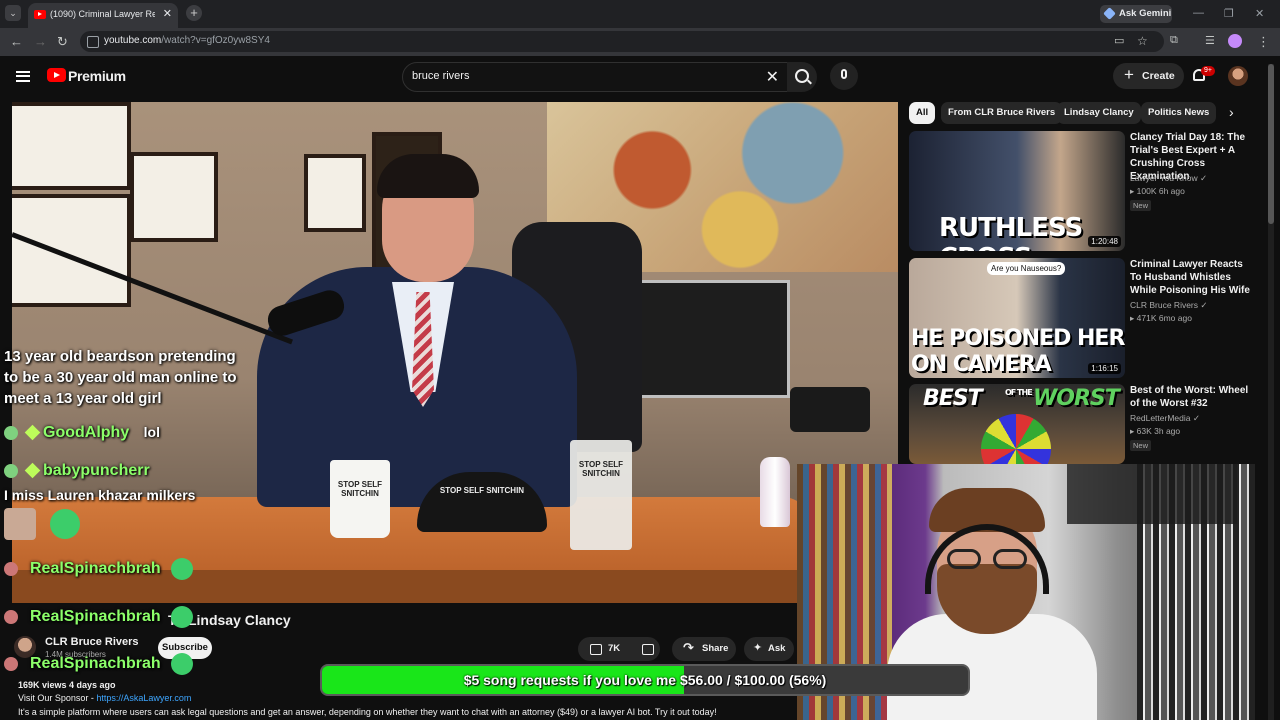 The width and height of the screenshot is (1280, 720). Describe the element at coordinates (92, 642) in the screenshot. I see `channel-name: CLR Bruce Rivers` at that location.